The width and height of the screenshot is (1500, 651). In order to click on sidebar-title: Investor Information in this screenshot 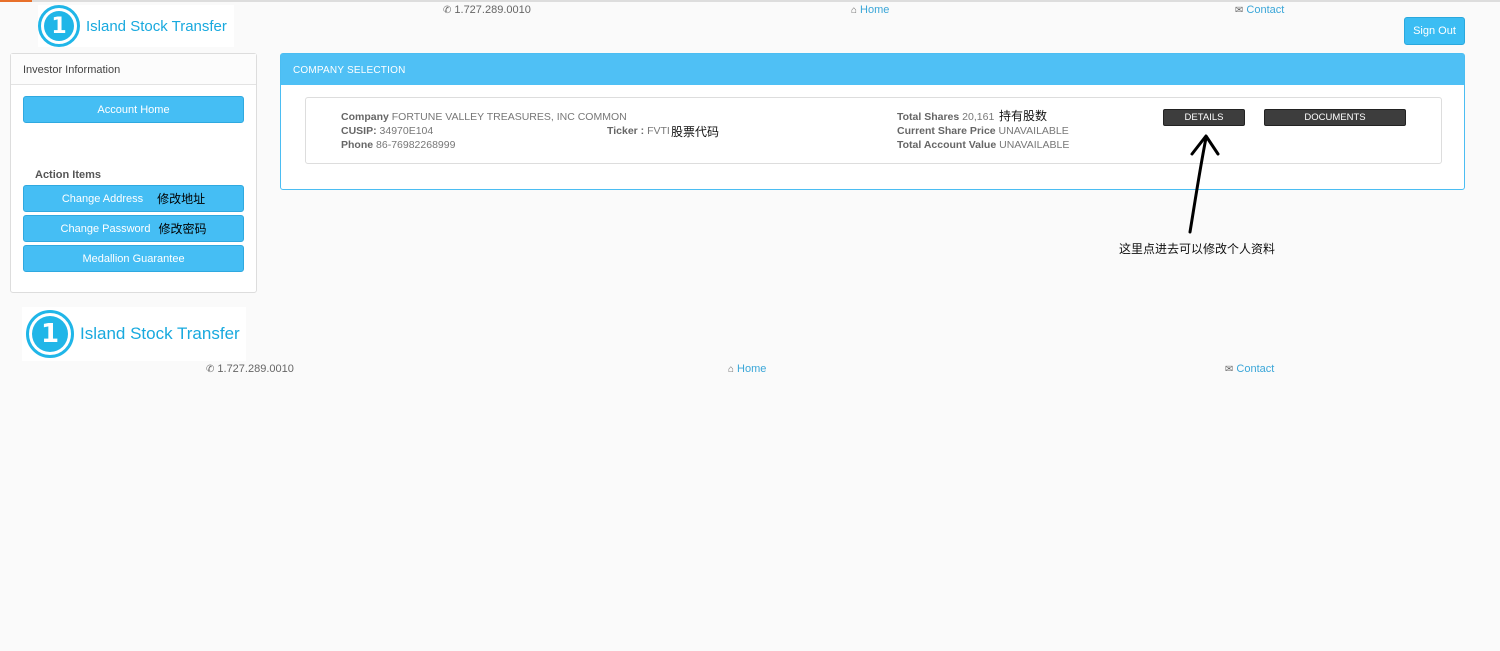, I will do `click(133, 69)`.